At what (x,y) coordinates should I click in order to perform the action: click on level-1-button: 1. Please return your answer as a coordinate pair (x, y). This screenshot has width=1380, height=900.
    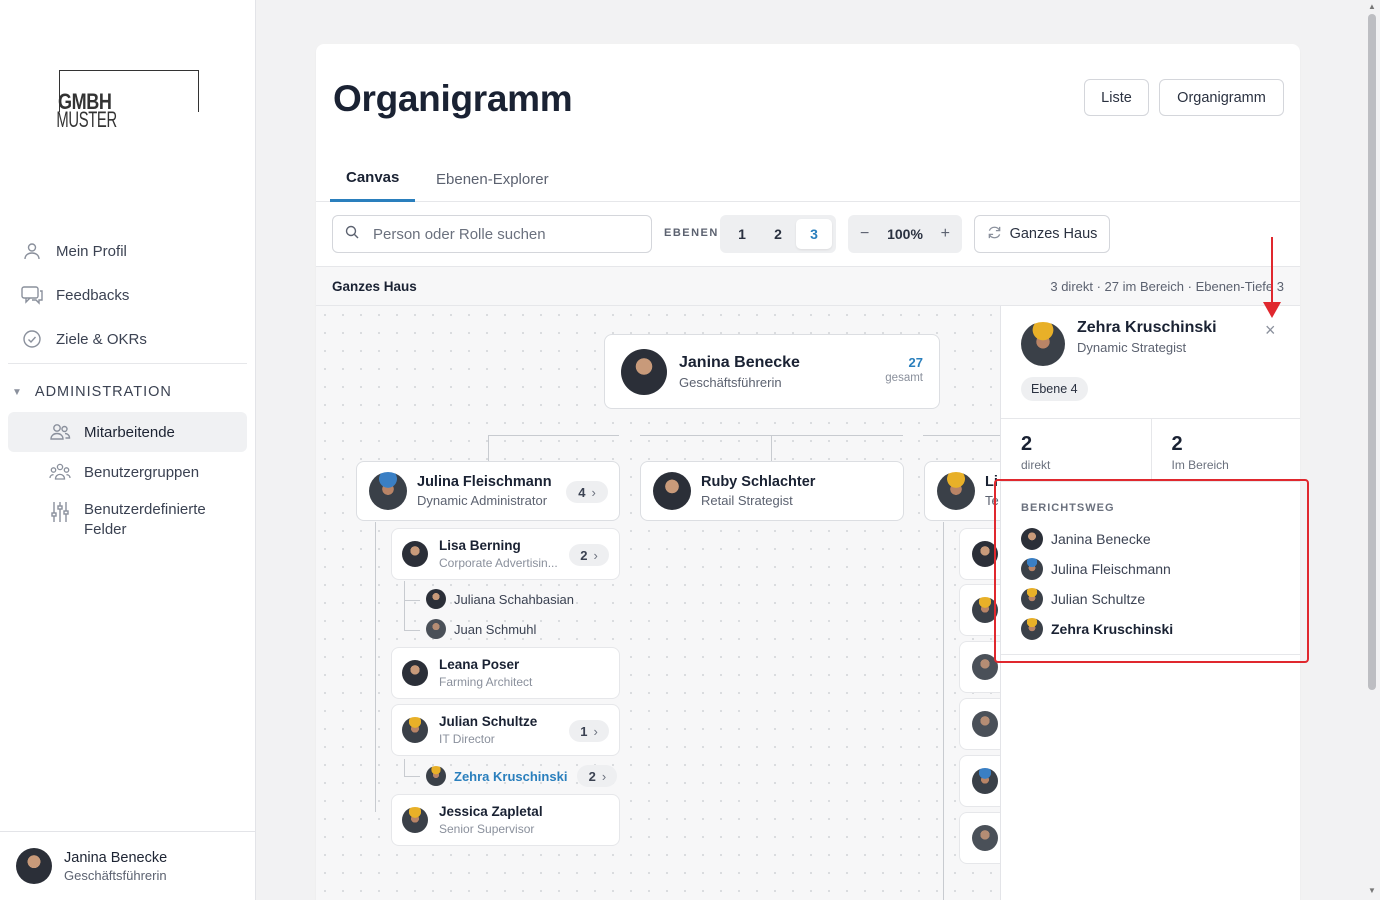
    Looking at the image, I should click on (742, 234).